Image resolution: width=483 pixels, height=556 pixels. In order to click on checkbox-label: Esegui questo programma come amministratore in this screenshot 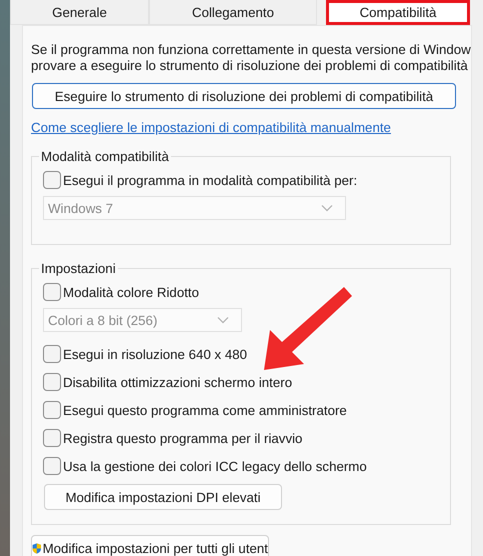, I will do `click(205, 410)`.